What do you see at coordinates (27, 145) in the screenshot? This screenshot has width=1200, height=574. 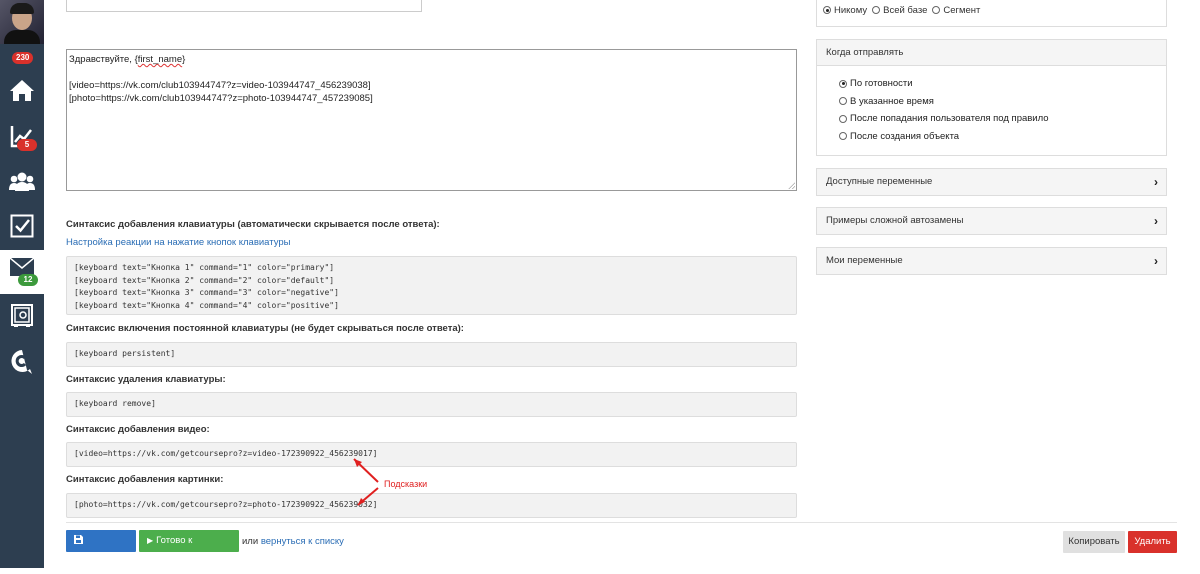 I see `stats-badge: 5` at bounding box center [27, 145].